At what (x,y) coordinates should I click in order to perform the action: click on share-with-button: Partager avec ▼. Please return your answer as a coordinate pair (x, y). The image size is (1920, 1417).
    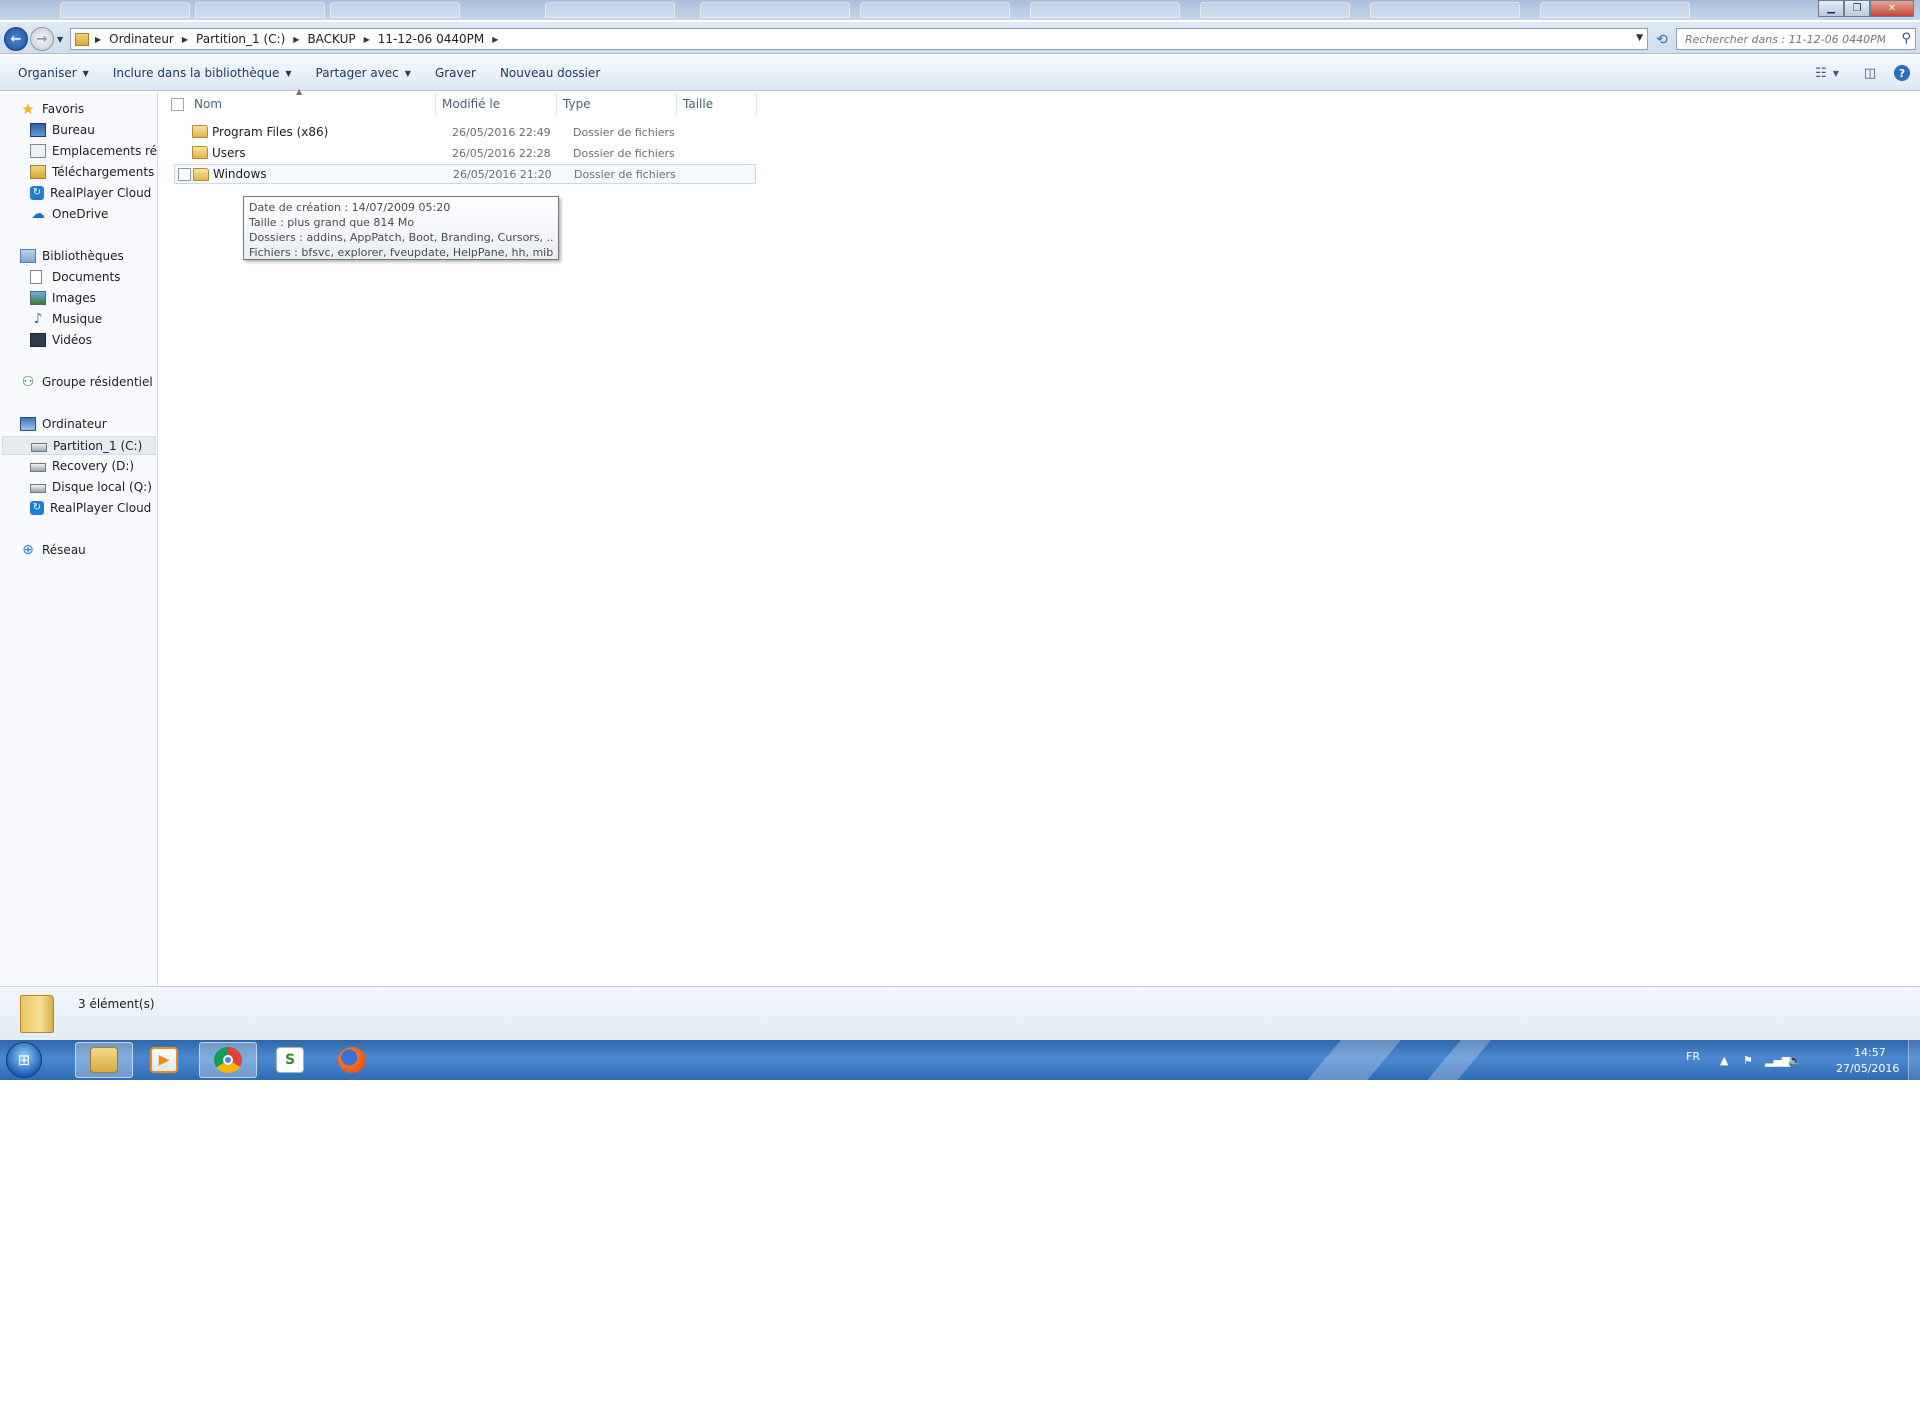
    Looking at the image, I should click on (363, 73).